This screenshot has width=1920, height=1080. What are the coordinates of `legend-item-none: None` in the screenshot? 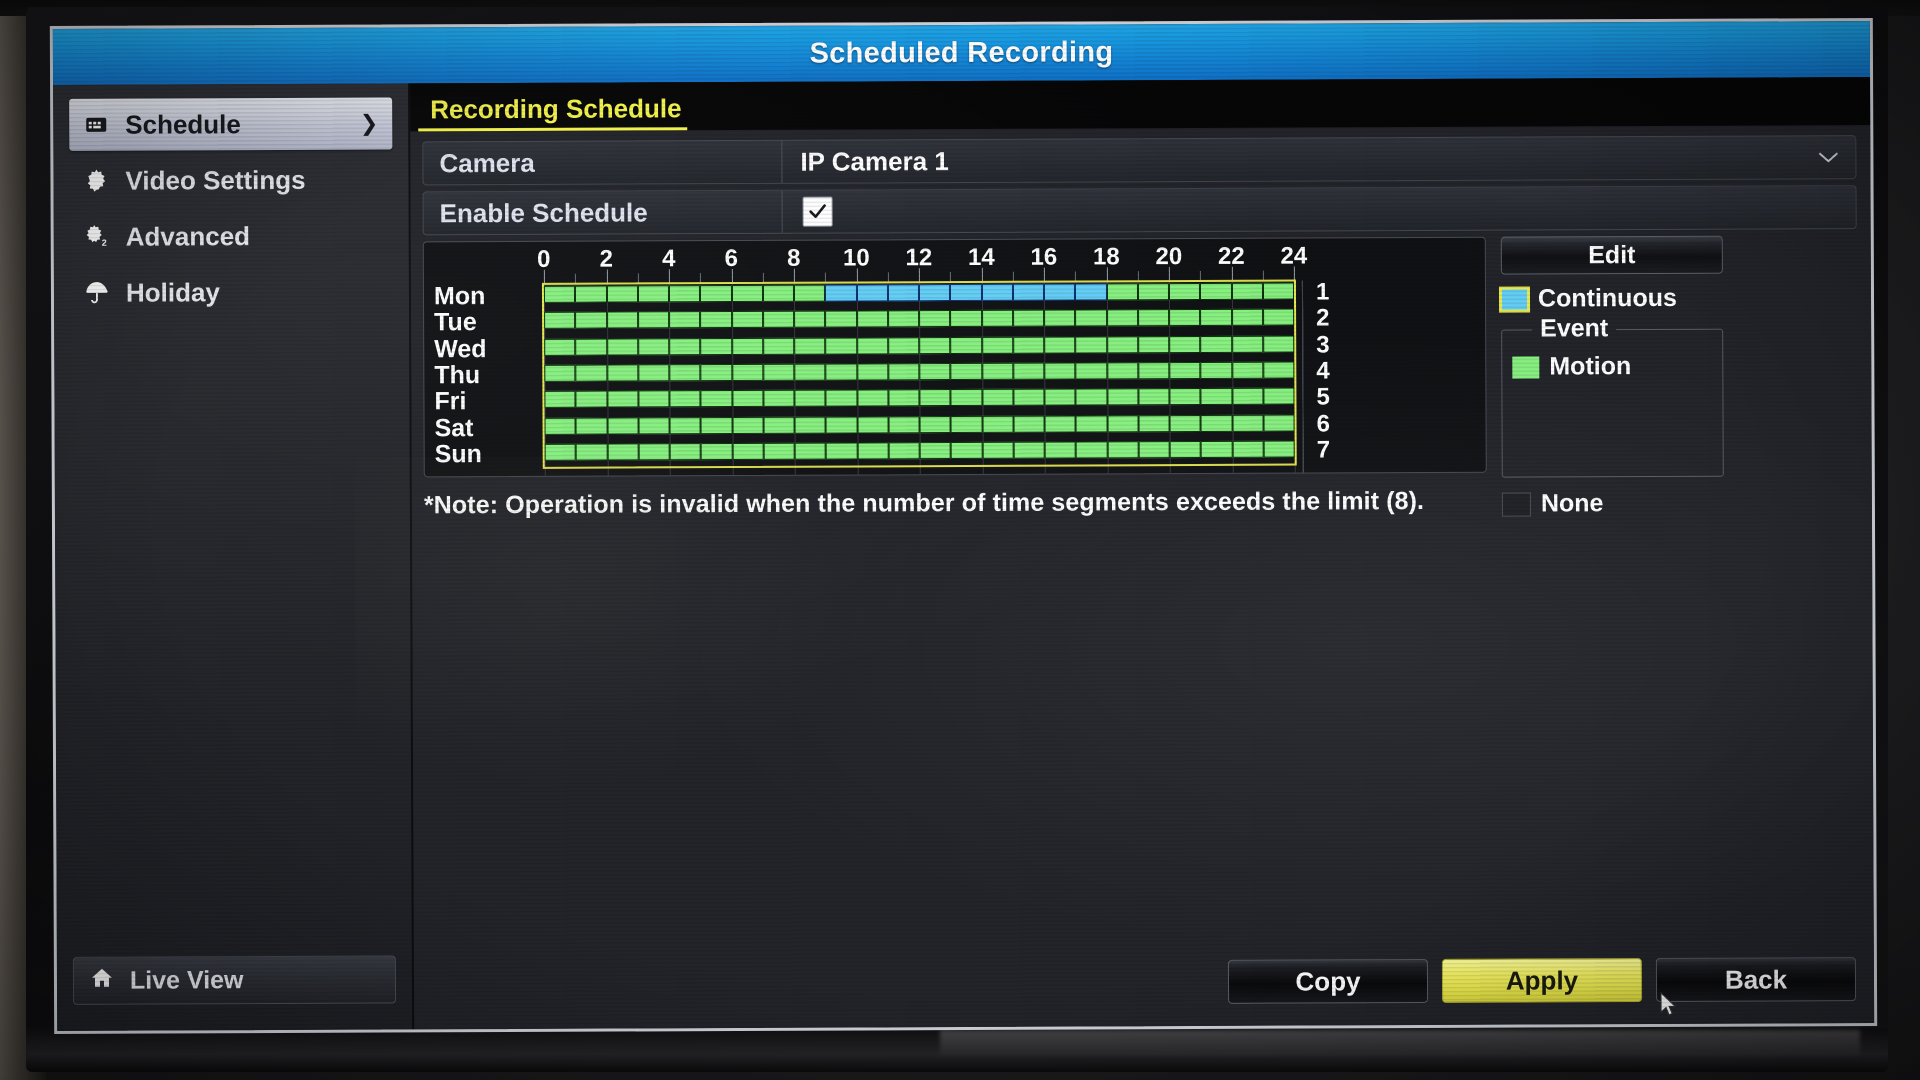 It's located at (1612, 504).